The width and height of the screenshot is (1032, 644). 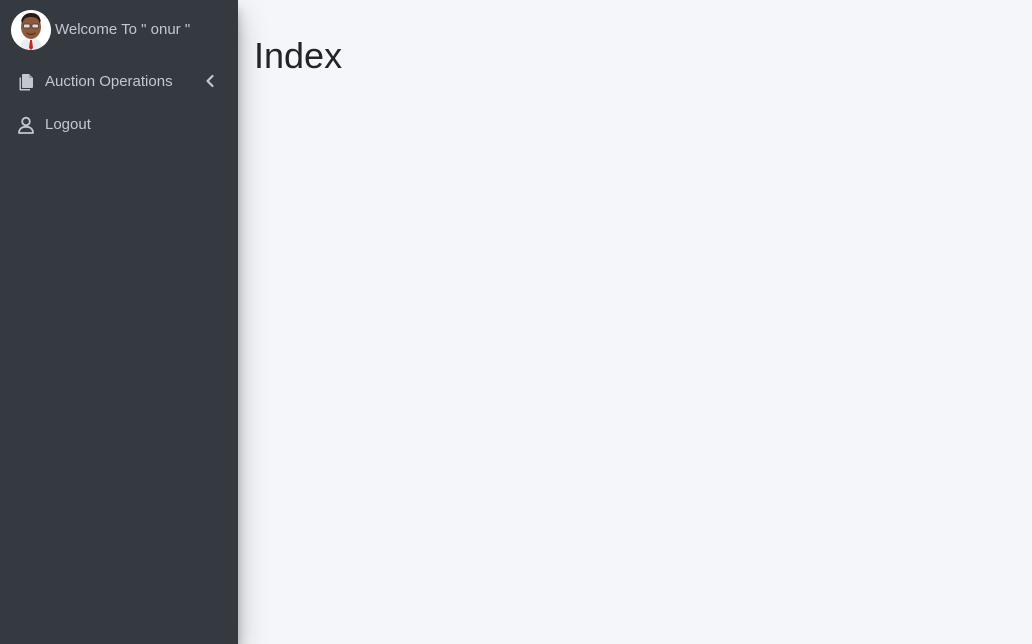 What do you see at coordinates (26, 125) in the screenshot?
I see `user-icon` at bounding box center [26, 125].